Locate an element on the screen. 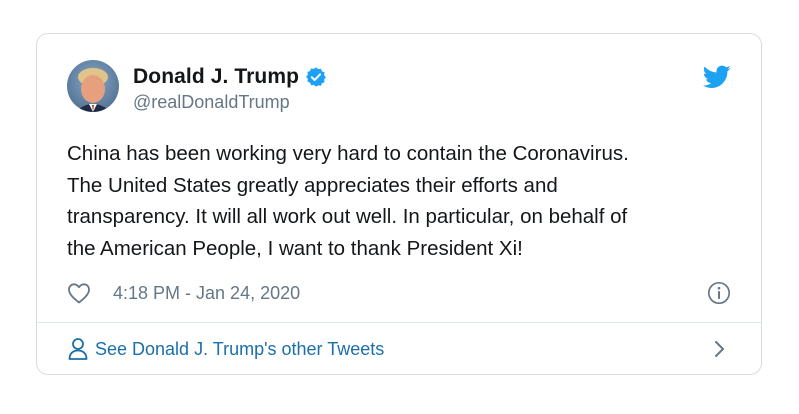  twitter-bird-icon is located at coordinates (716, 77).